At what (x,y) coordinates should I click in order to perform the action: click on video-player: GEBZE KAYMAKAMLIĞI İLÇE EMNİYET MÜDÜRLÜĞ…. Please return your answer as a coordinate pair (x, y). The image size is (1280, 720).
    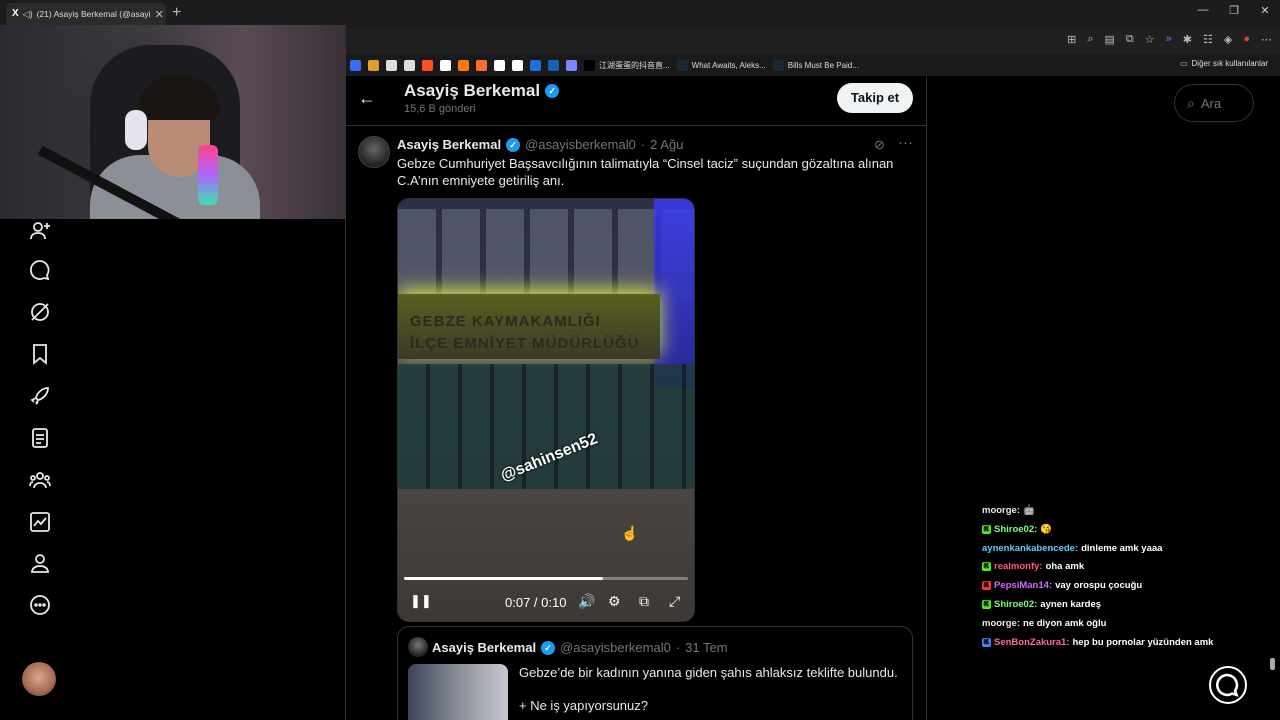
    Looking at the image, I should click on (546, 410).